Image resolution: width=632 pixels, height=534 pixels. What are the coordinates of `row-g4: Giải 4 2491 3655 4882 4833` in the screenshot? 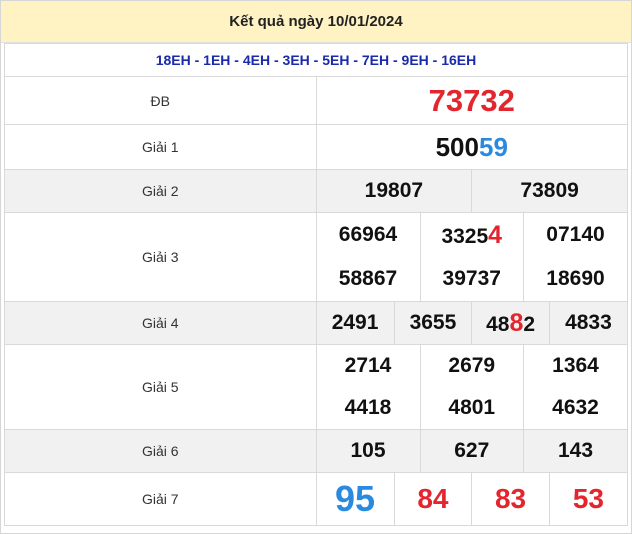 It's located at (316, 323).